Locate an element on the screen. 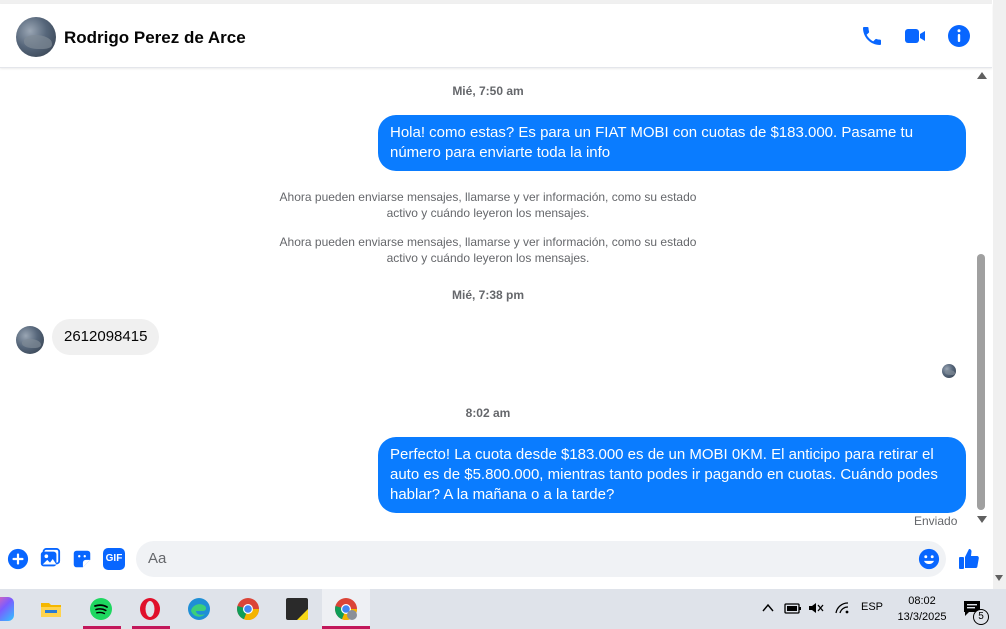 The height and width of the screenshot is (629, 1006). file-explorer-icon is located at coordinates (51, 609).